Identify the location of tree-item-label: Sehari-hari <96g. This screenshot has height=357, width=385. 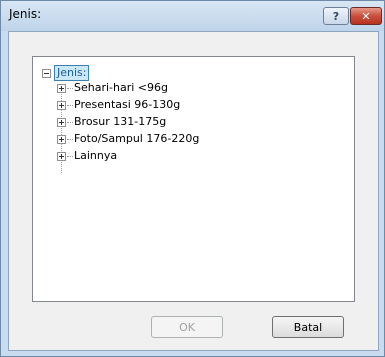
(121, 88).